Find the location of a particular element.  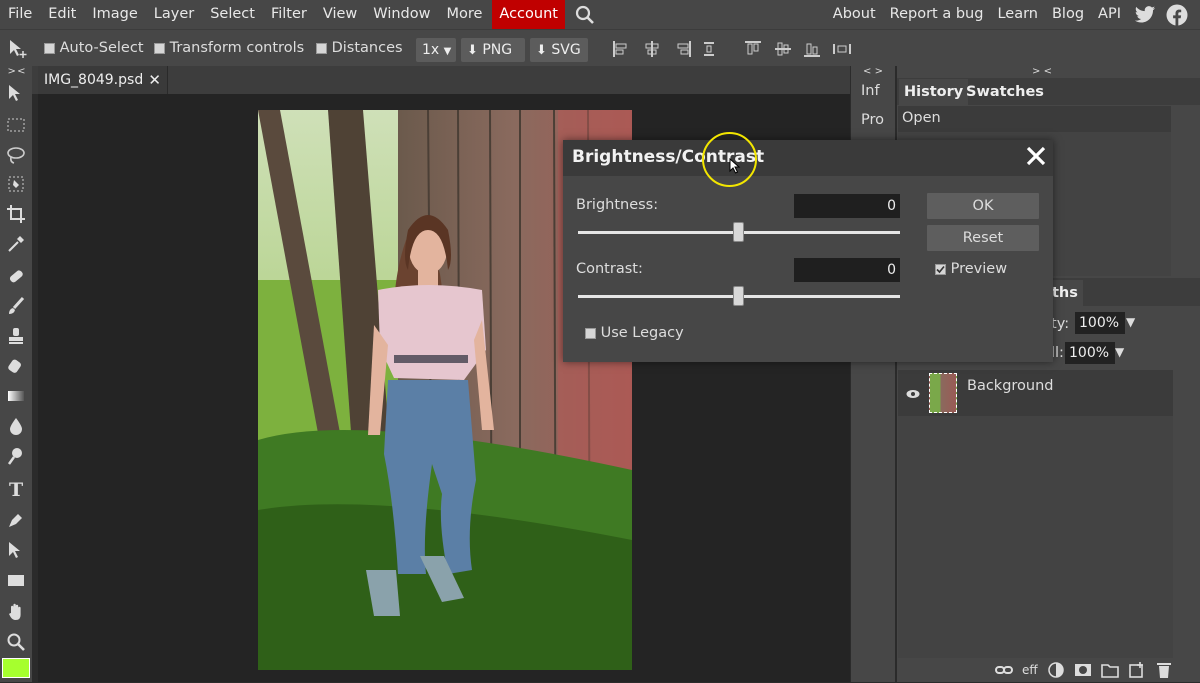

contrast-slider-handle is located at coordinates (738, 296).